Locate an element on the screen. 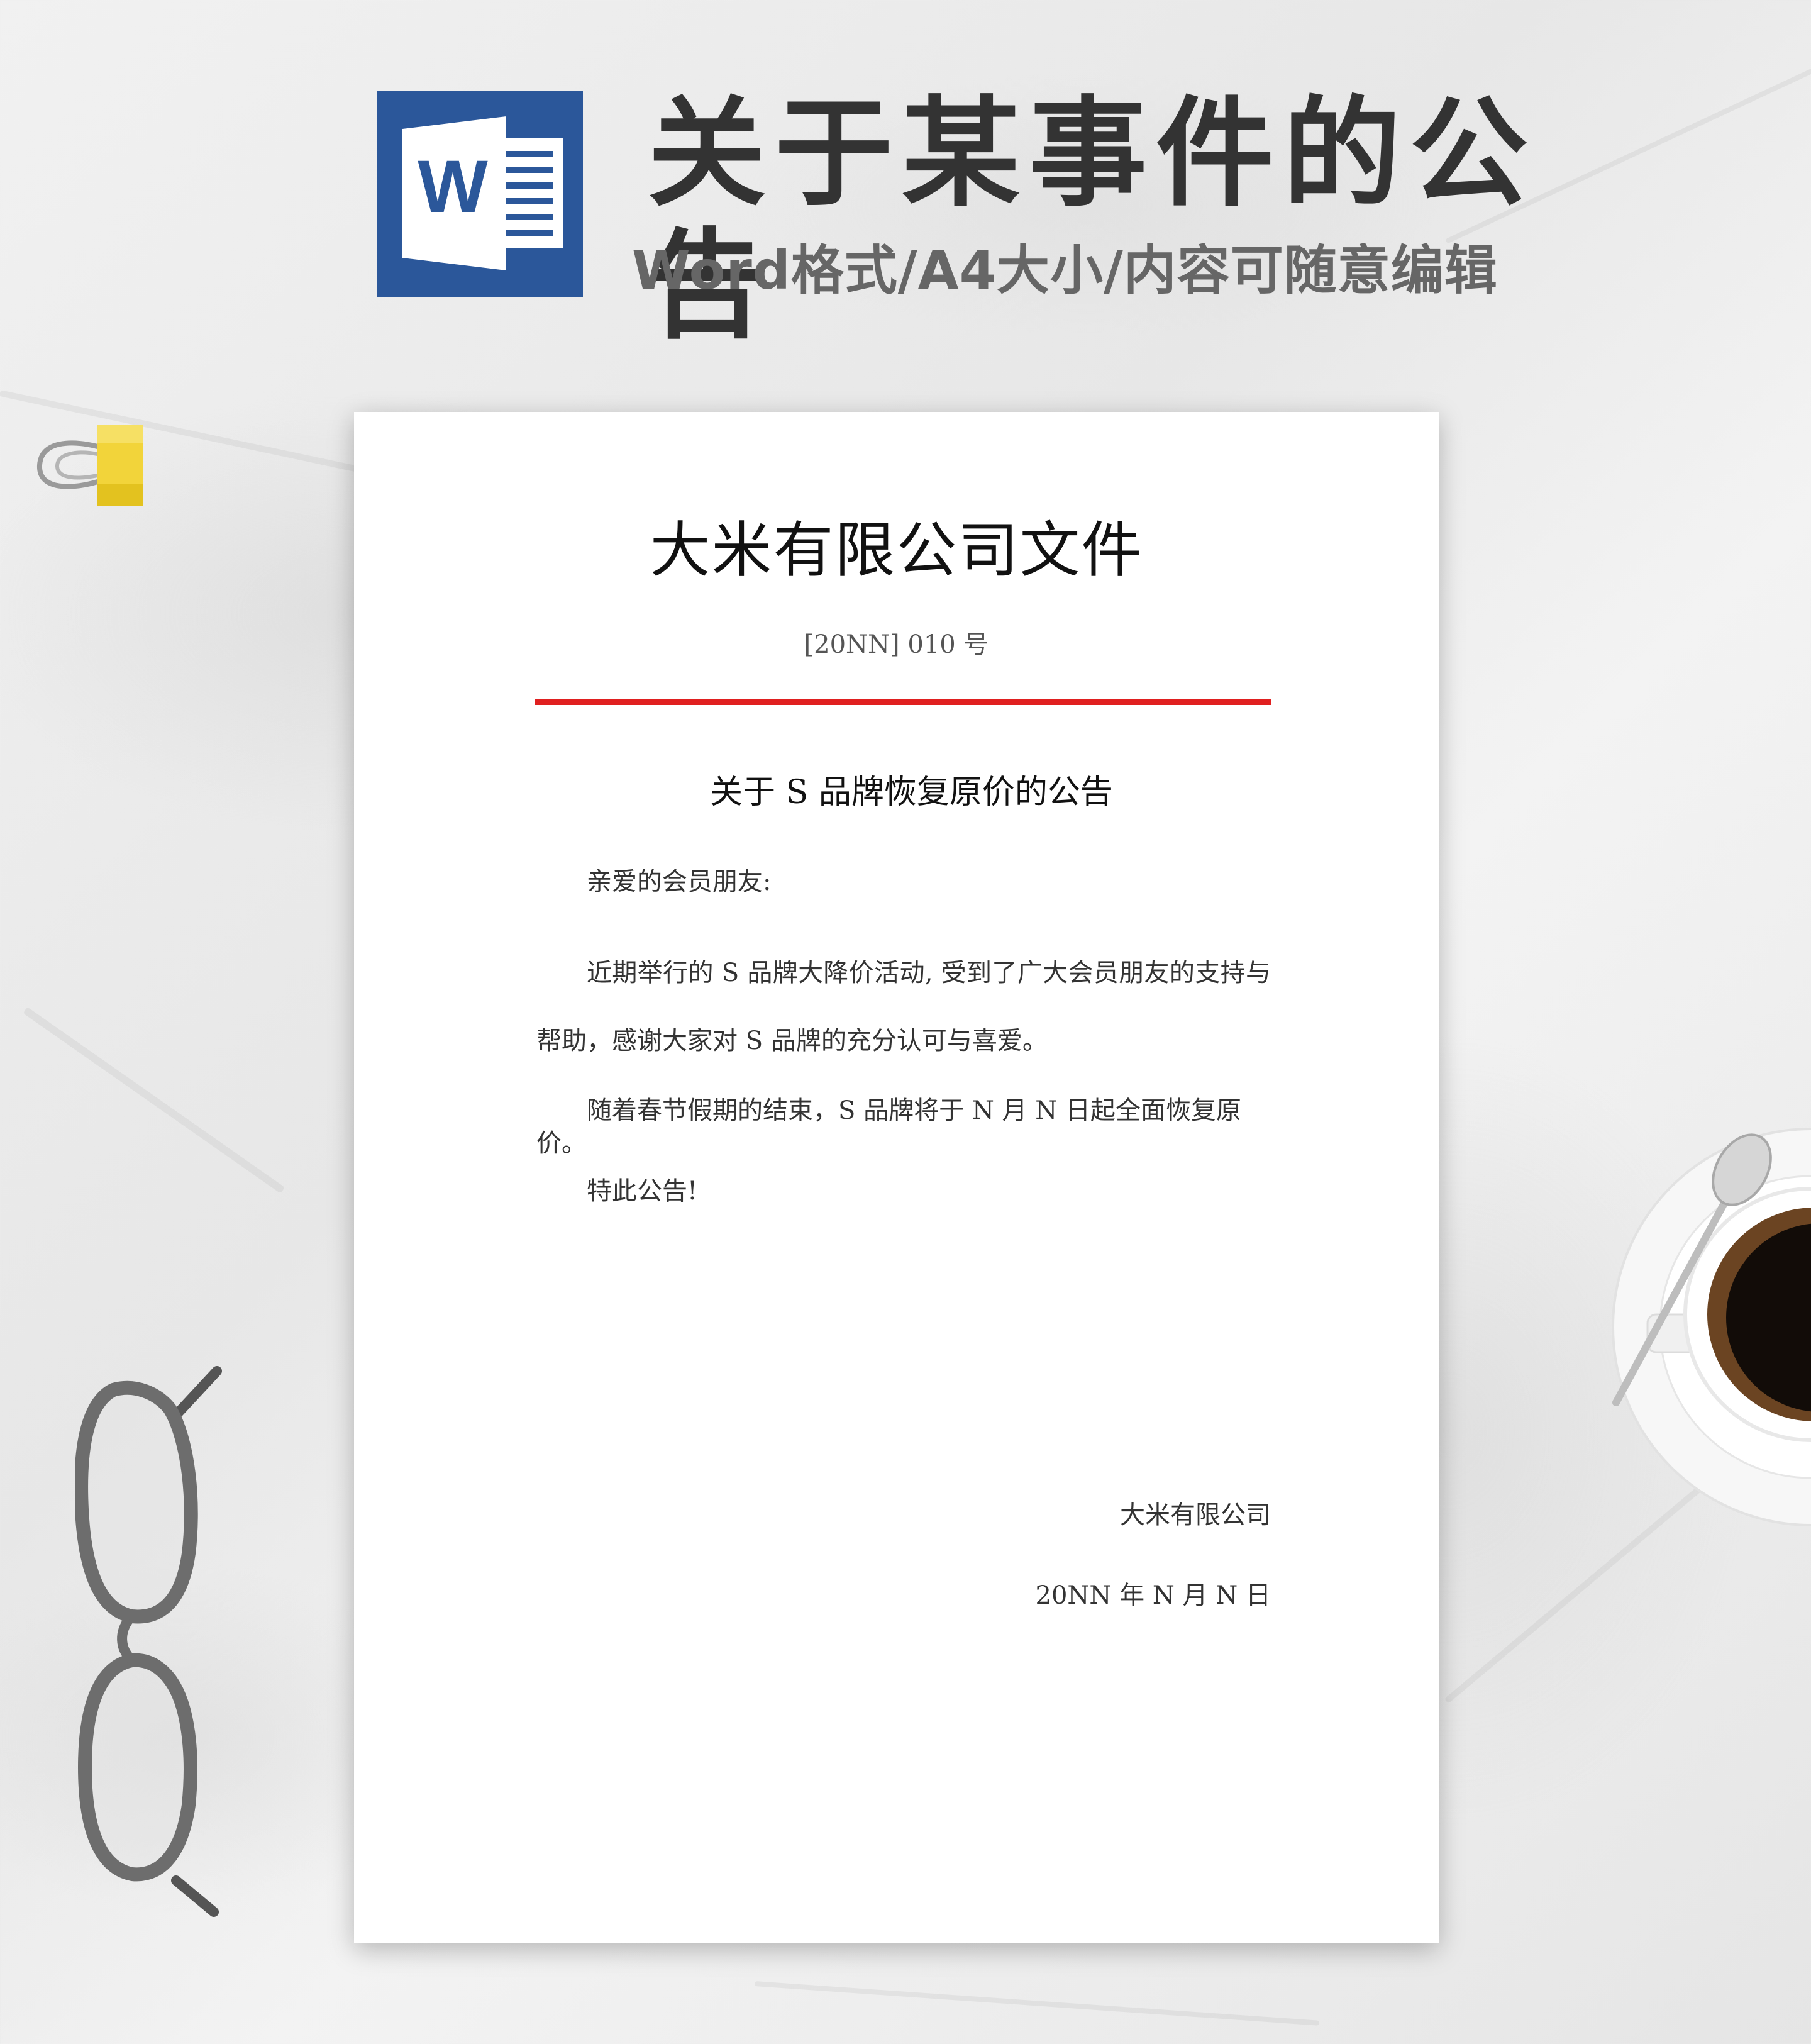  red-divider is located at coordinates (903, 702).